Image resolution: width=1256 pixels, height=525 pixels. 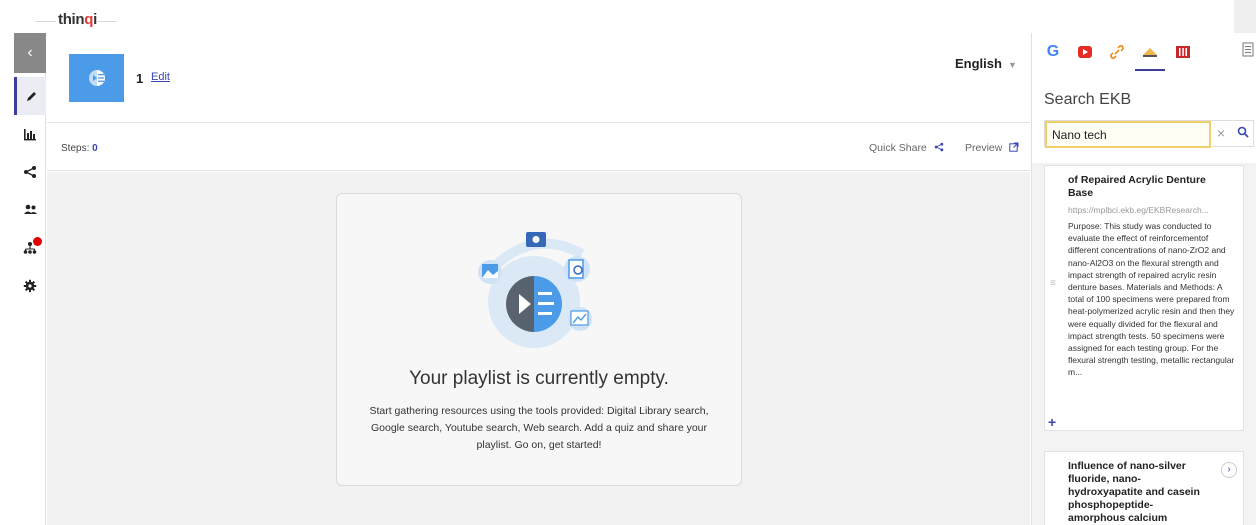 What do you see at coordinates (1014, 147) in the screenshot?
I see `external-link-icon` at bounding box center [1014, 147].